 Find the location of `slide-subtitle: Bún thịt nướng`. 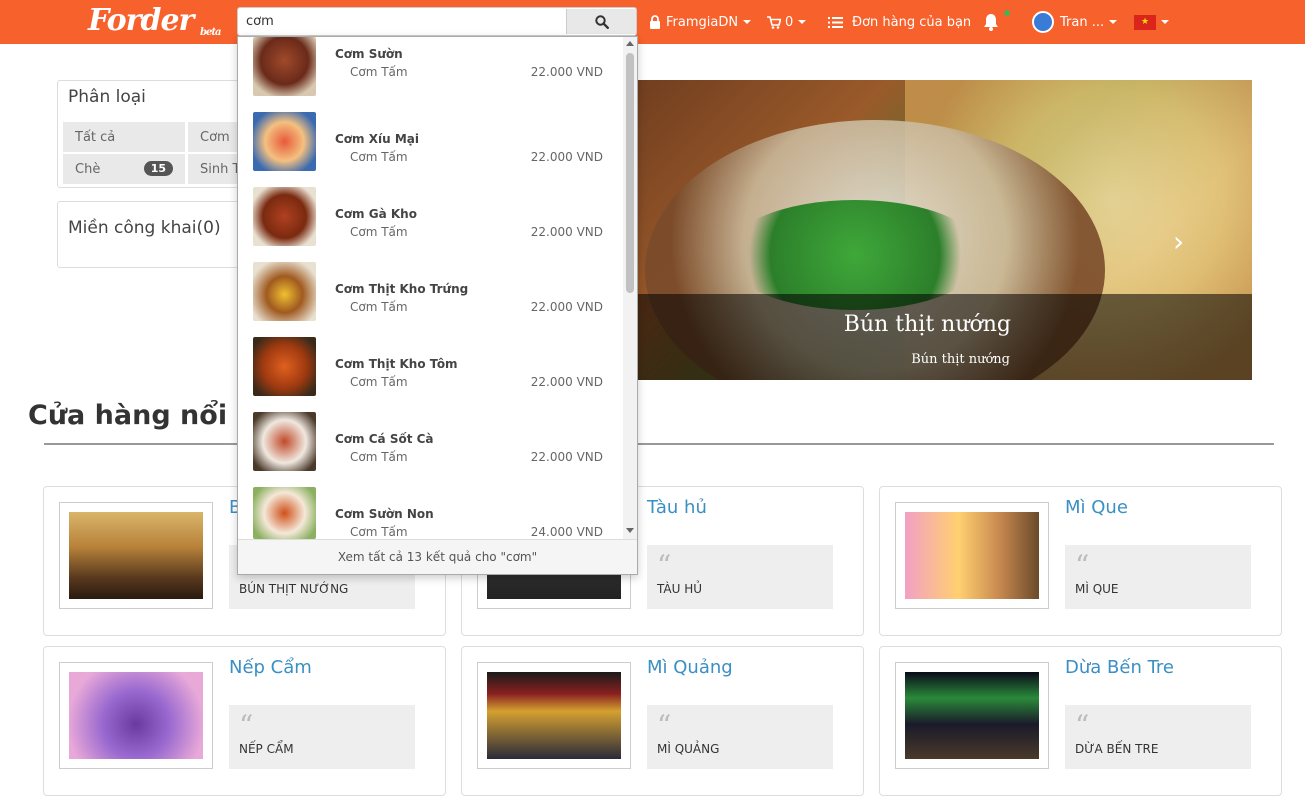

slide-subtitle: Bún thịt nướng is located at coordinates (960, 359).